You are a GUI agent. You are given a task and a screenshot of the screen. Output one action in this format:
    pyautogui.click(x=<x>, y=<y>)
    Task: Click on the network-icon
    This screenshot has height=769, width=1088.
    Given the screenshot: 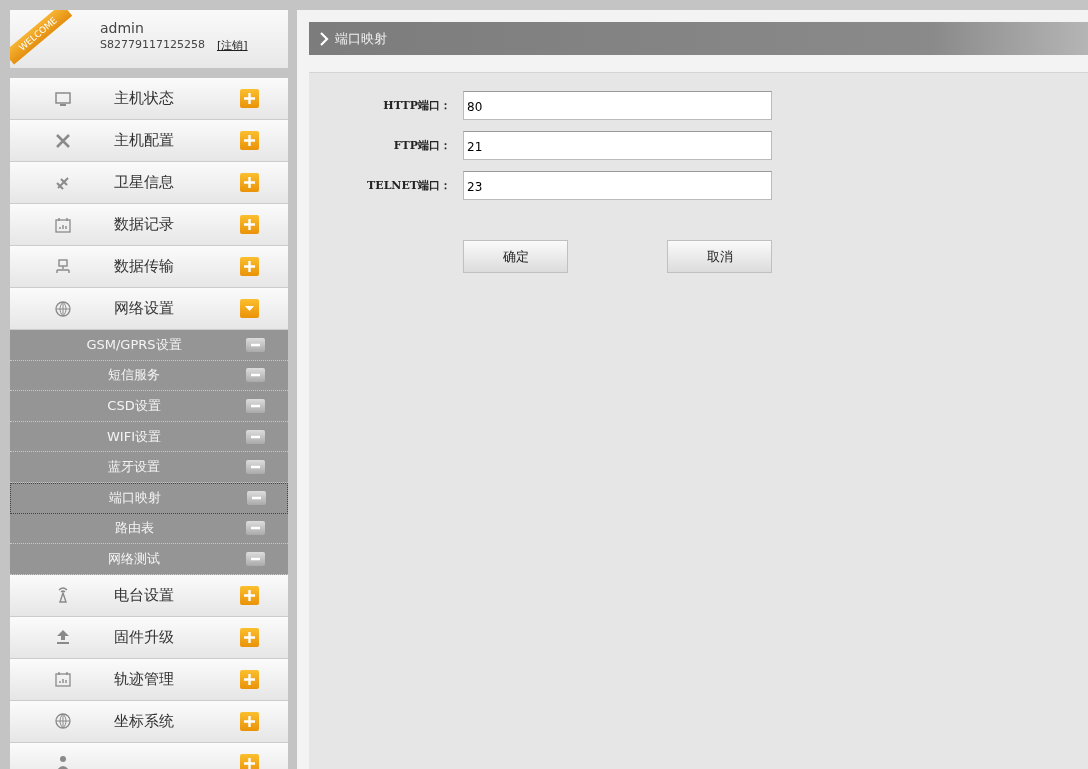 What is the action you would take?
    pyautogui.click(x=63, y=266)
    